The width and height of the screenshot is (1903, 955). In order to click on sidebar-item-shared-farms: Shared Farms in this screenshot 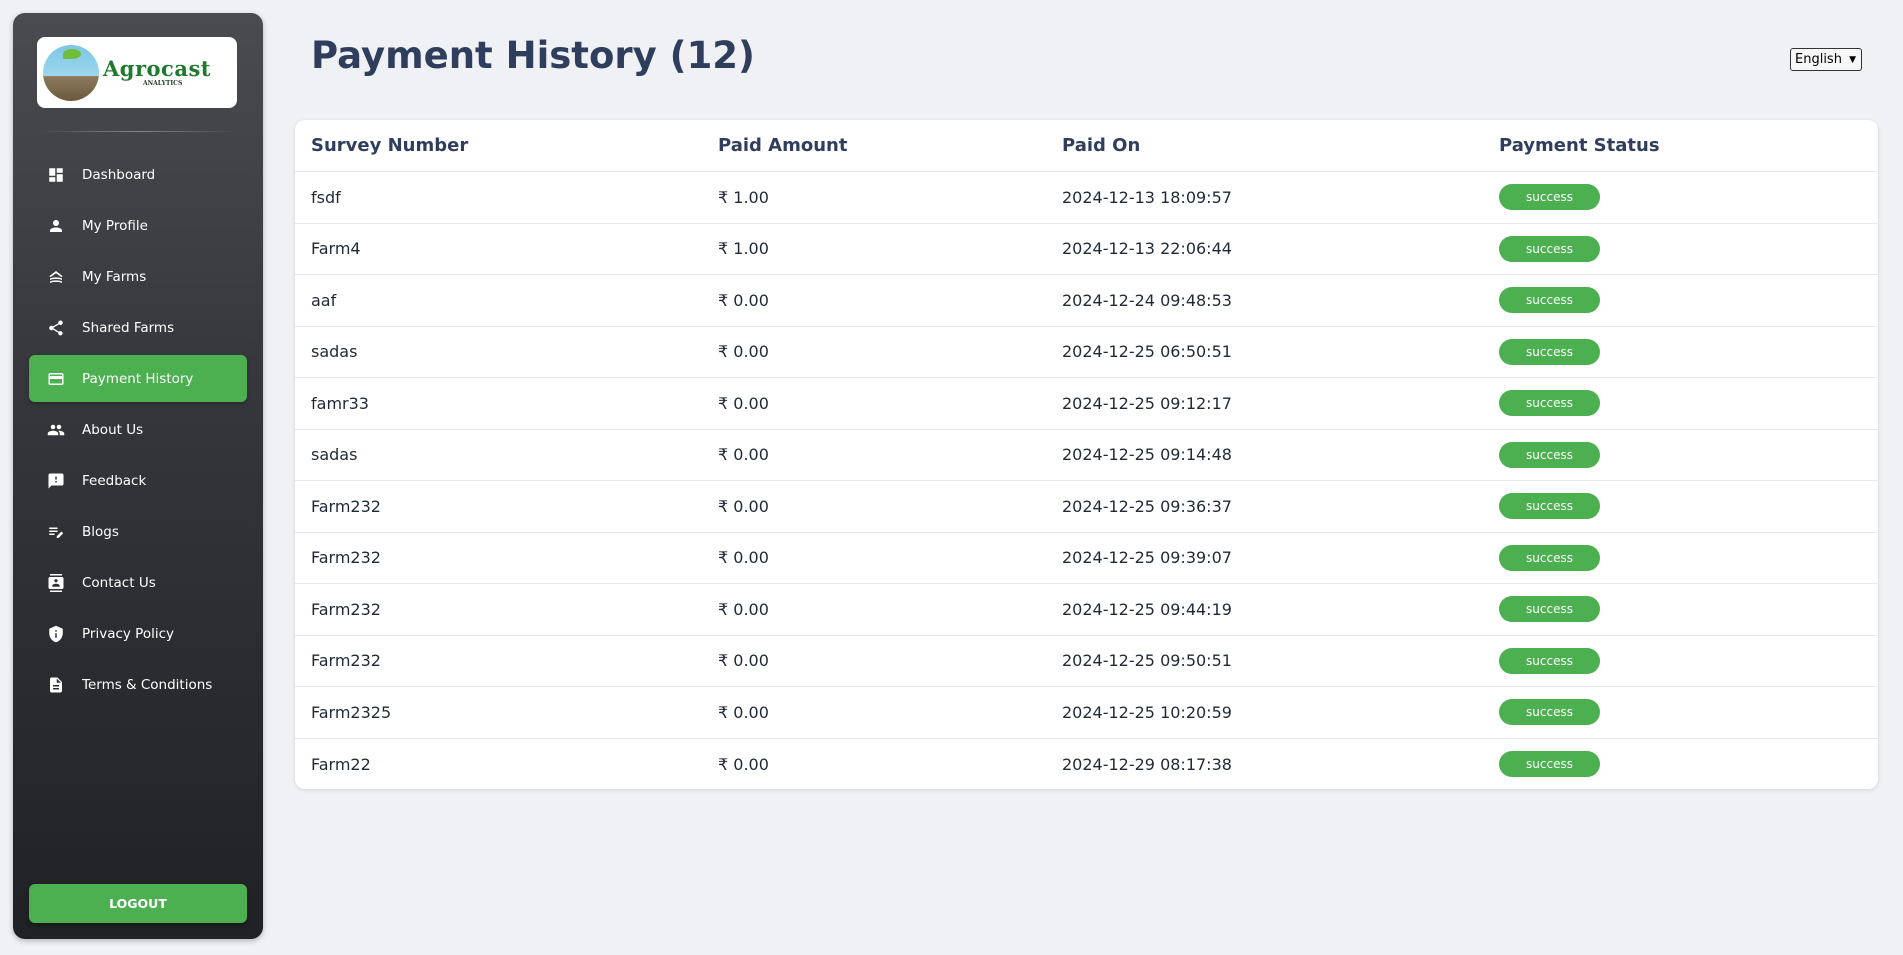, I will do `click(138, 327)`.